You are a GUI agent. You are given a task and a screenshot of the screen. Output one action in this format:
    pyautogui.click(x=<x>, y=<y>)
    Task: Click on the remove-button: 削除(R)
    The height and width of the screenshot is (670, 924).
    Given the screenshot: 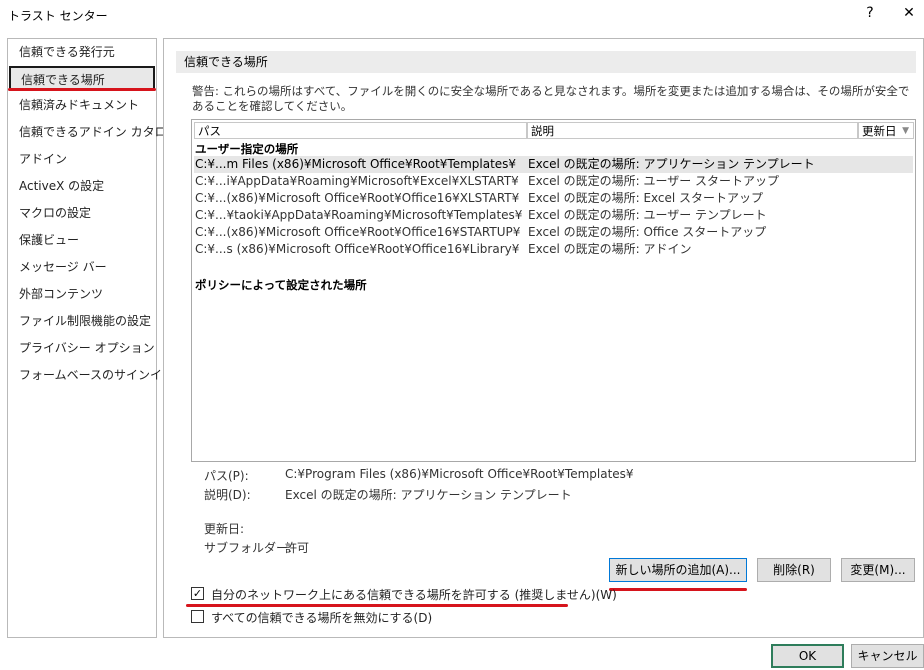 What is the action you would take?
    pyautogui.click(x=794, y=570)
    